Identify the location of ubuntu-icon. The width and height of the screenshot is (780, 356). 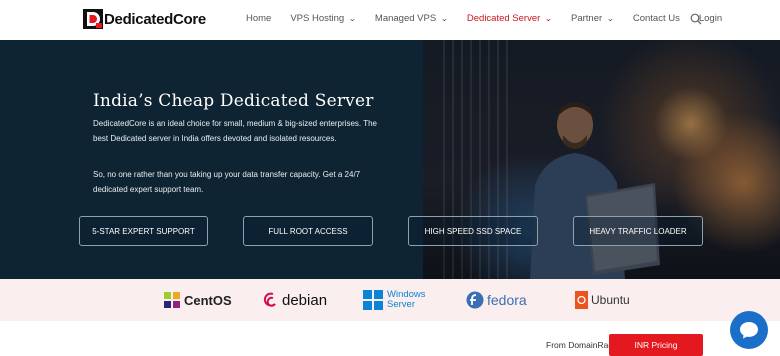
(581, 300).